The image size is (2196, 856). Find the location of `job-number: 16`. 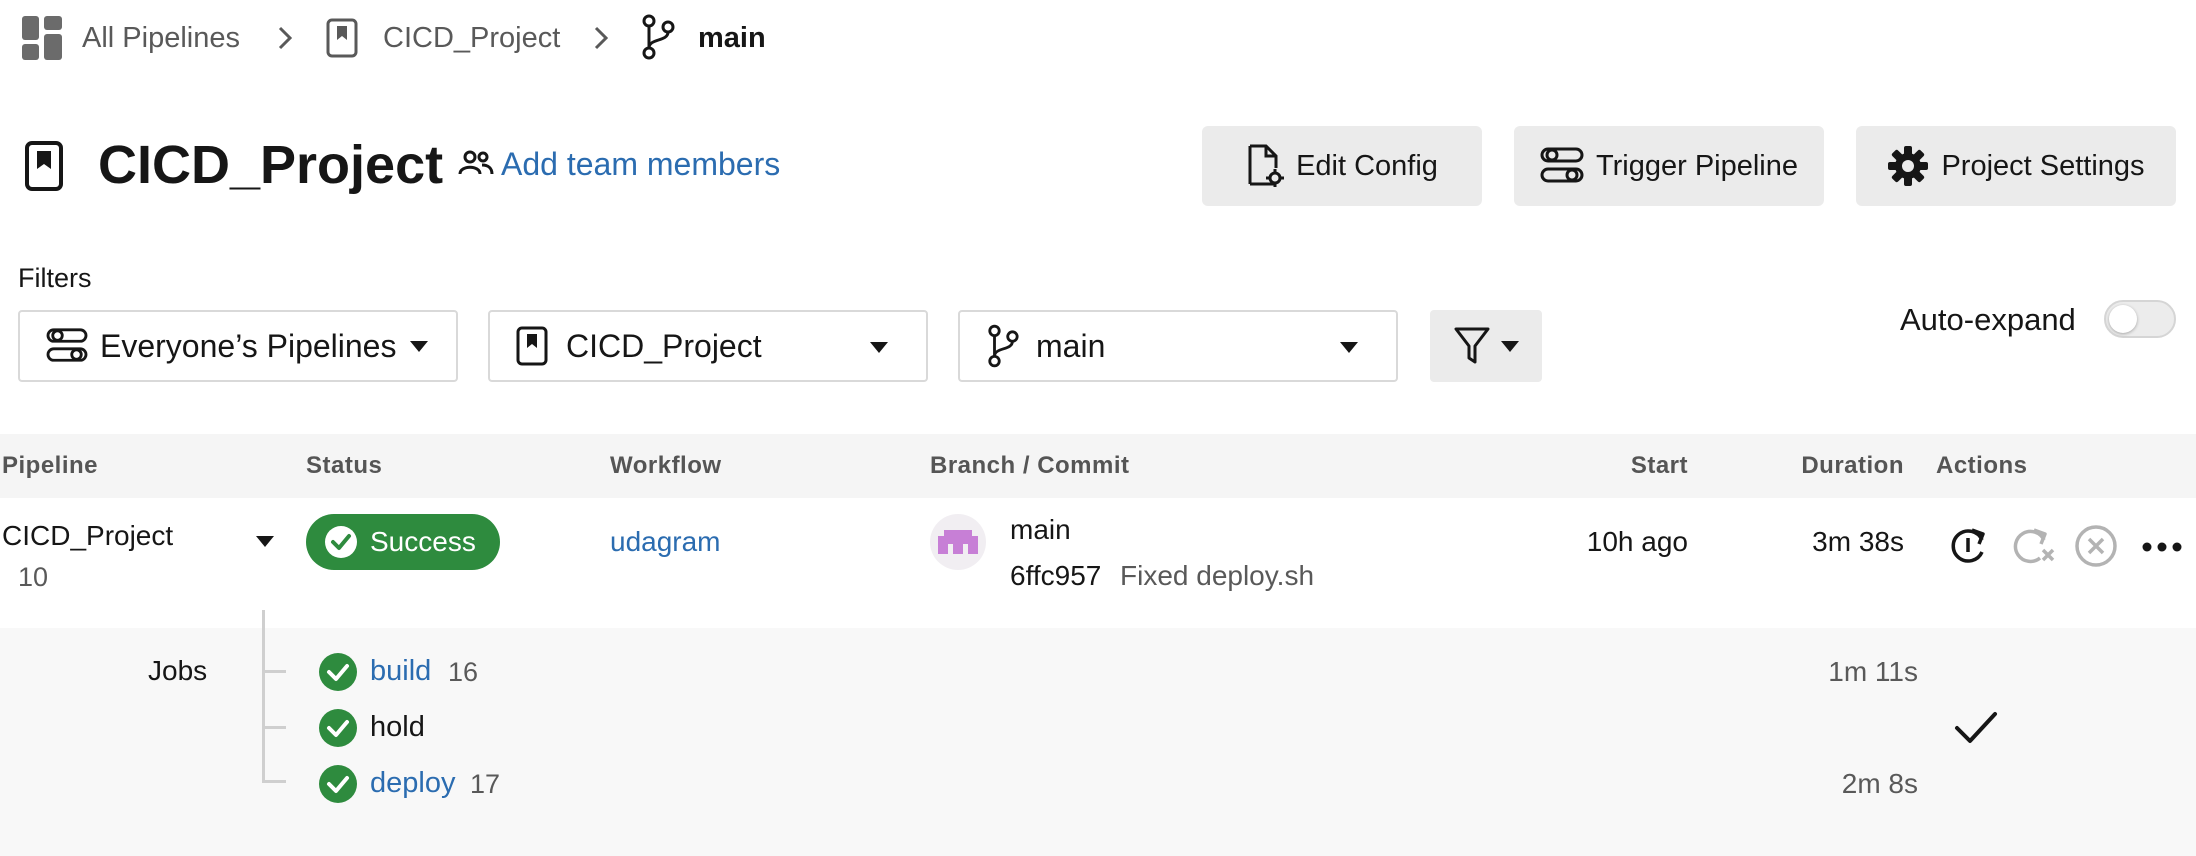

job-number: 16 is located at coordinates (463, 672).